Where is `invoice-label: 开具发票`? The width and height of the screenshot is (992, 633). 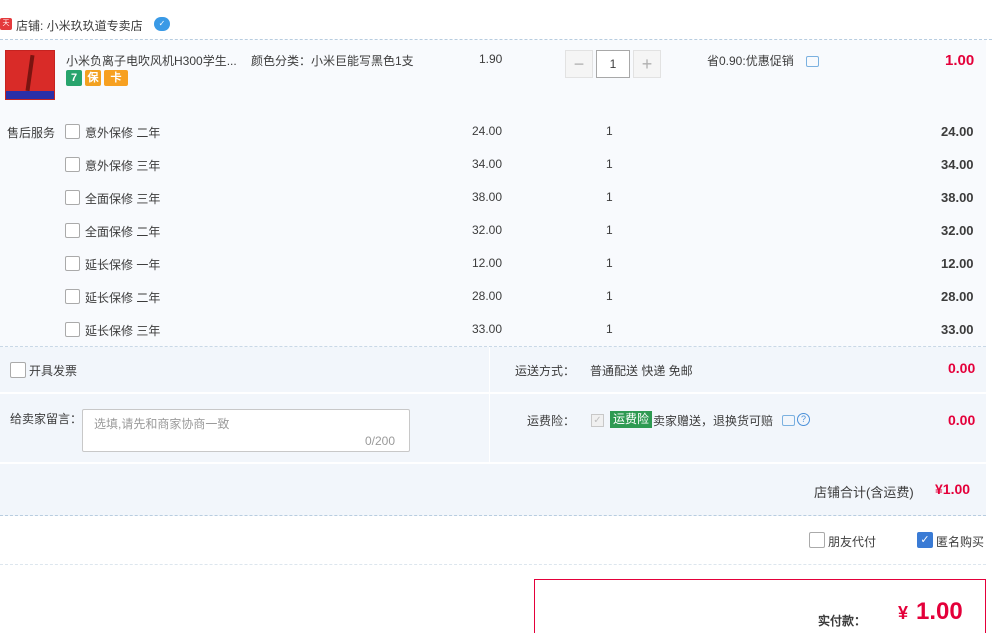
invoice-label: 开具发票 is located at coordinates (53, 370).